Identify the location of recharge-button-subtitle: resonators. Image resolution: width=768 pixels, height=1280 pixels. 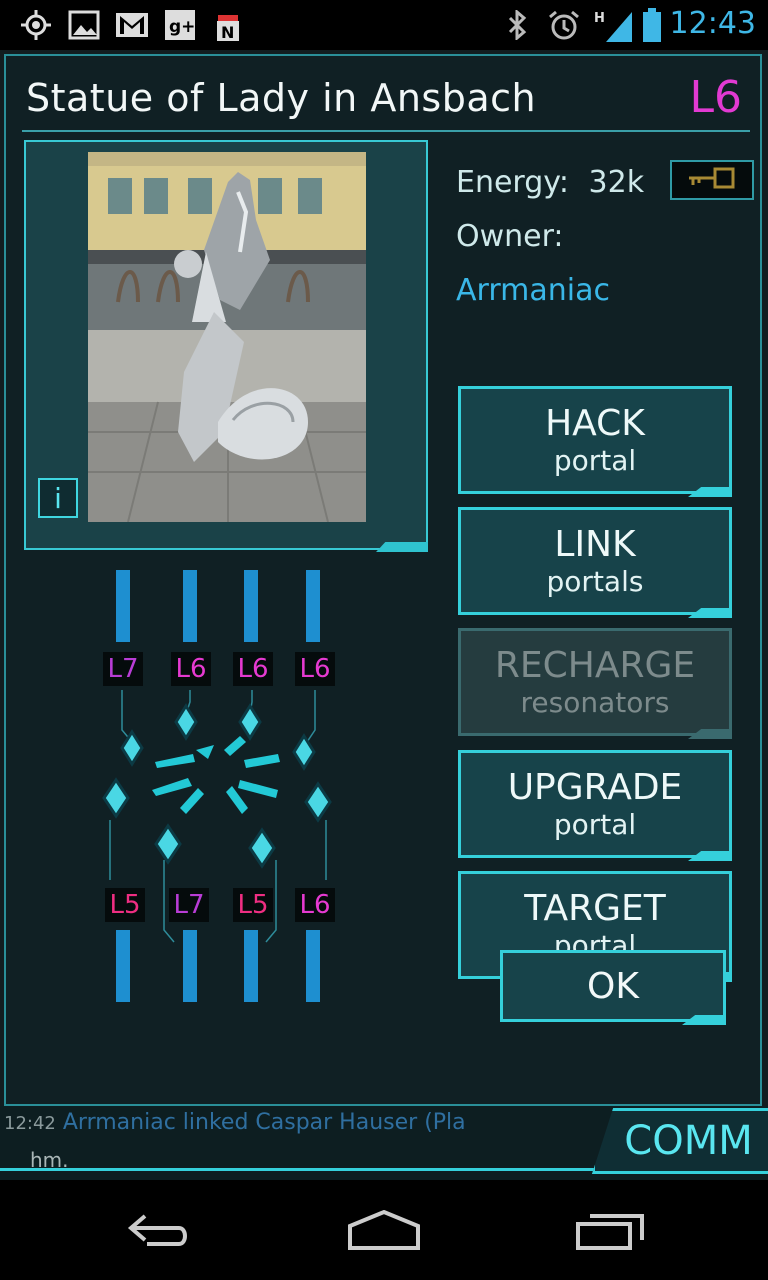
(595, 702).